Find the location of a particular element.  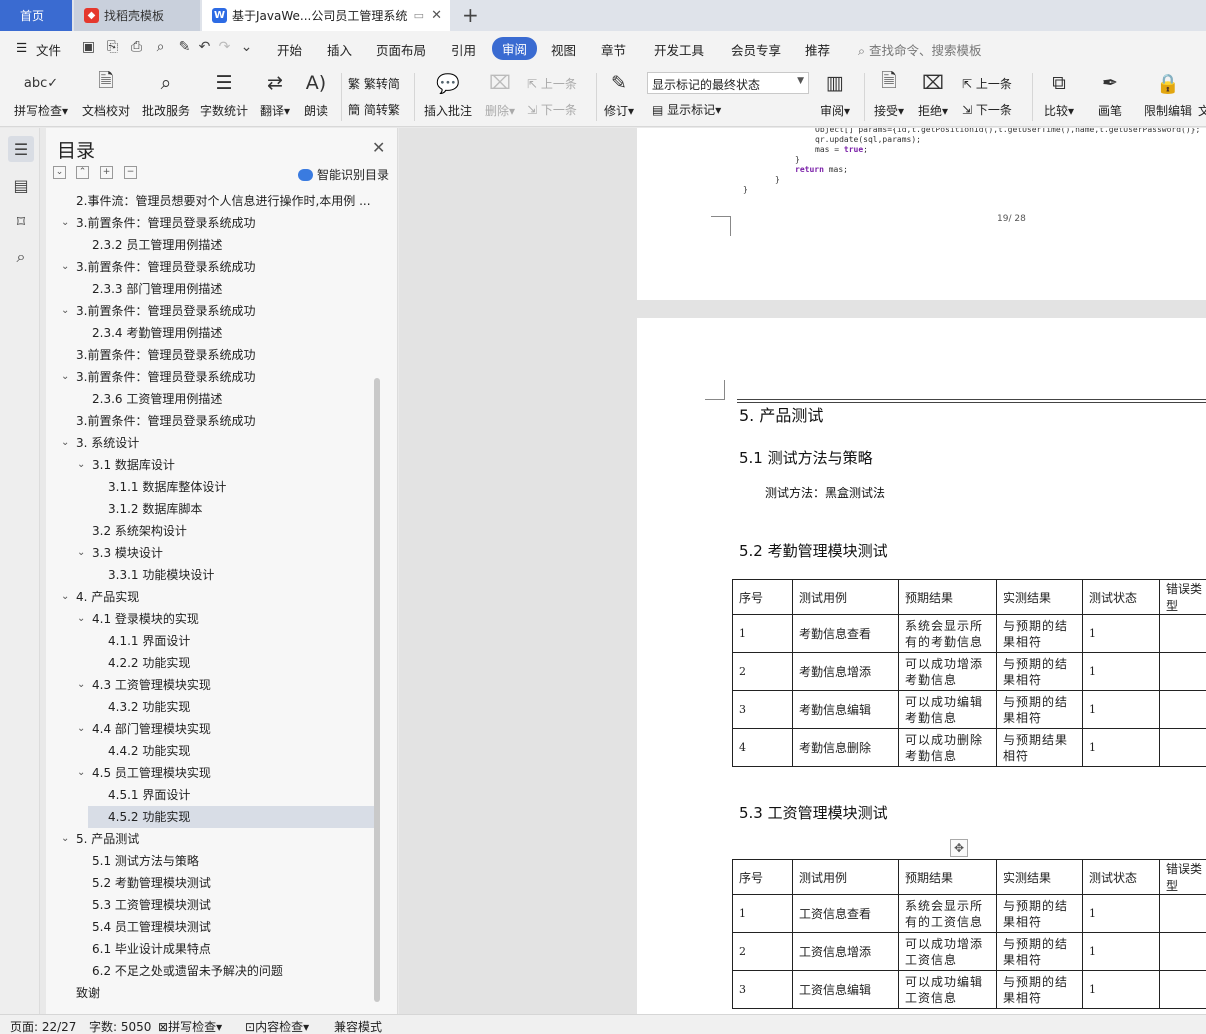

read-aloud-button: A) 朗读 is located at coordinates (316, 94).